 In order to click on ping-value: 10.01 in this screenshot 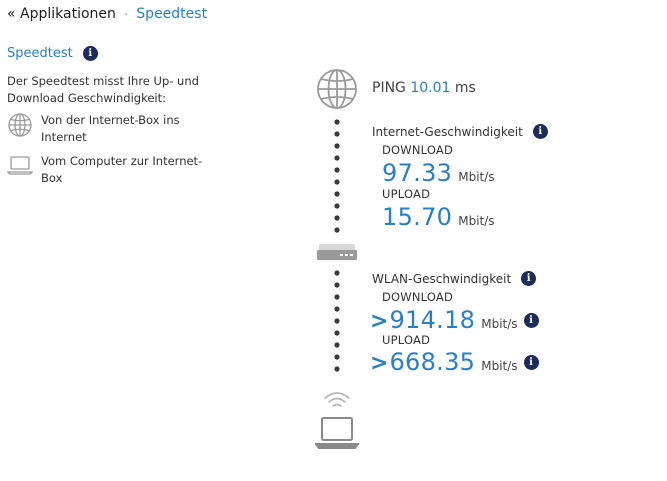, I will do `click(430, 88)`.